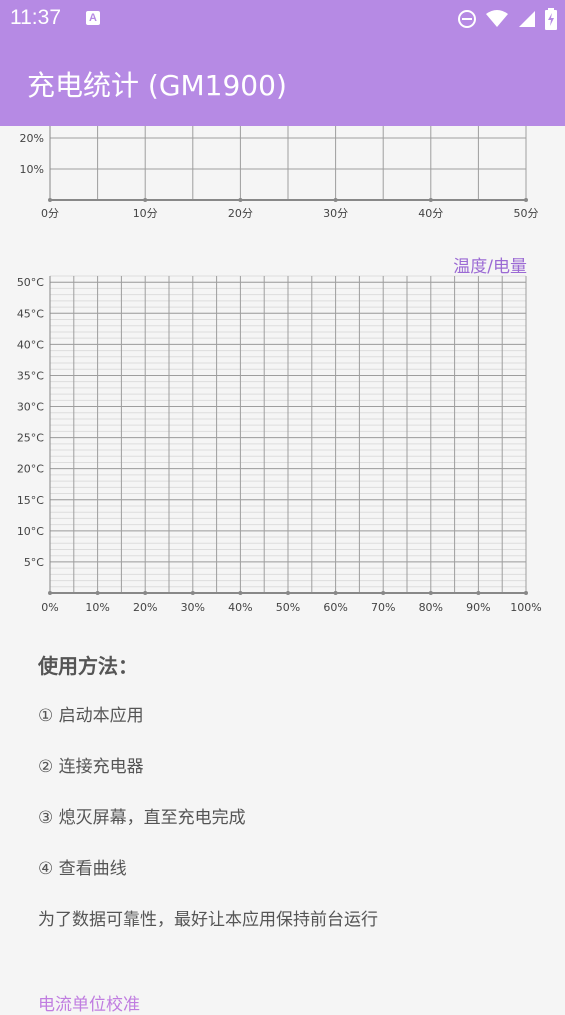 This screenshot has width=565, height=1015. Describe the element at coordinates (527, 19) in the screenshot. I see `cell-signal-icon` at that location.